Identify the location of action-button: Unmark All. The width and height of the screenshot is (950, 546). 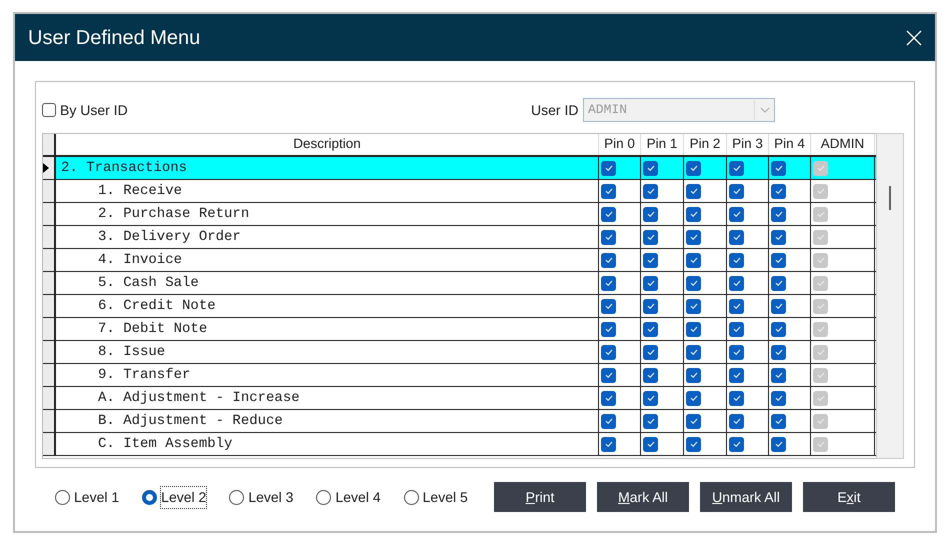
(746, 497).